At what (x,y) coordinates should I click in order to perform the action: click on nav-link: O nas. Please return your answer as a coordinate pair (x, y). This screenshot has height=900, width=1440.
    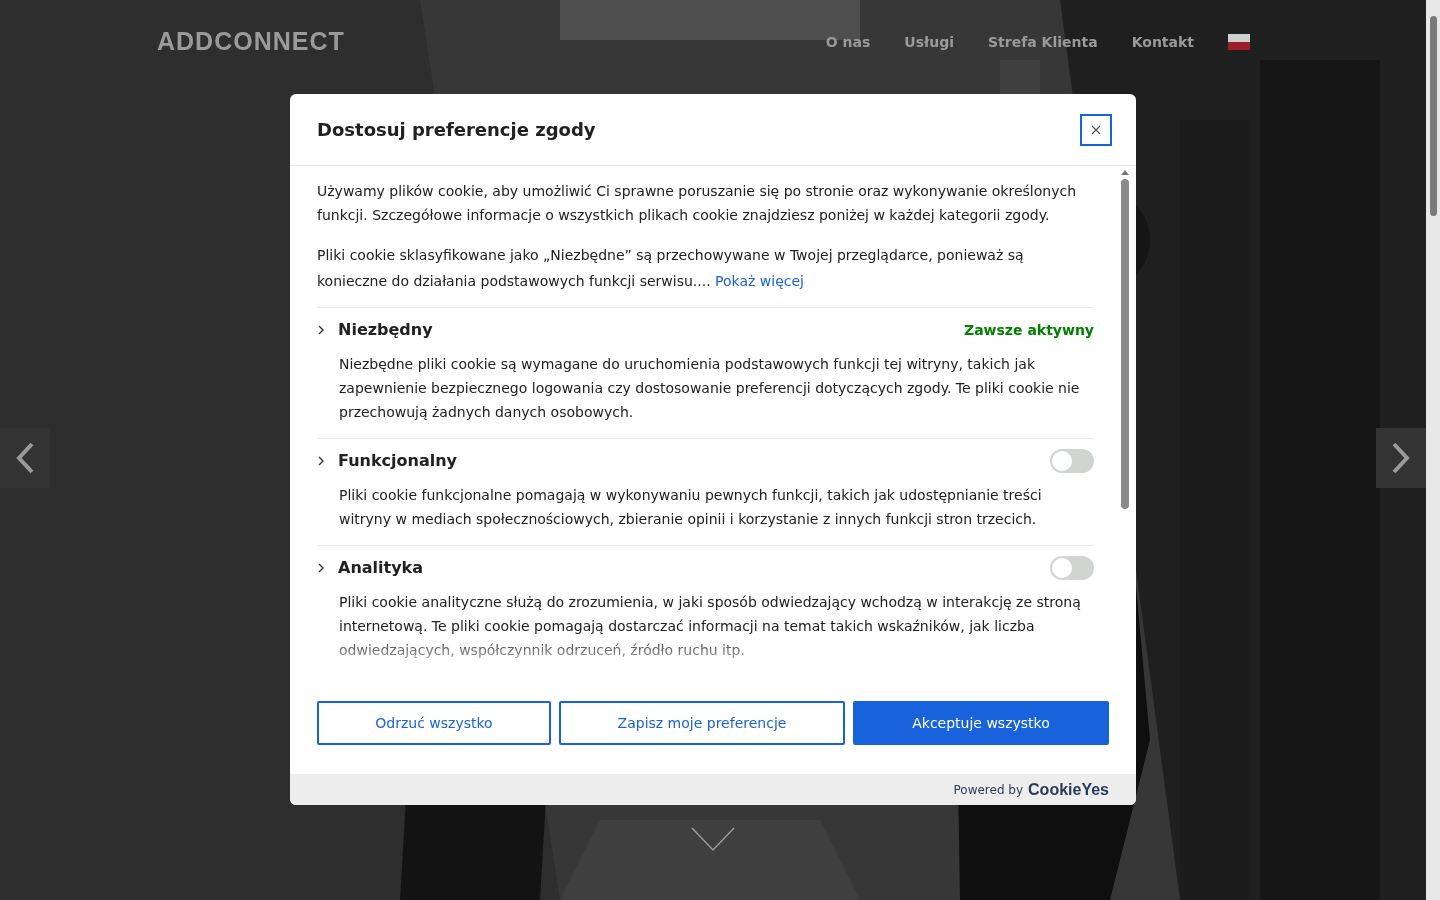
    Looking at the image, I should click on (848, 42).